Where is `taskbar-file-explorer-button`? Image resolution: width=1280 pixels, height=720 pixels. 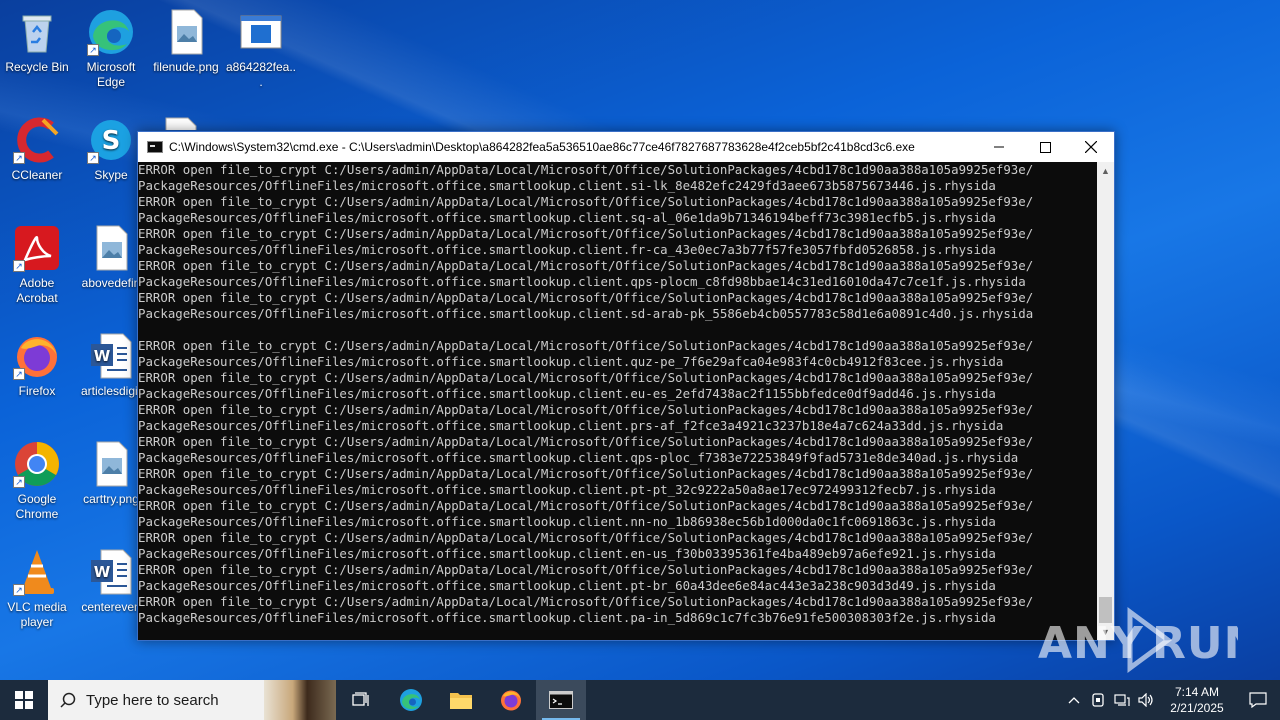
taskbar-file-explorer-button is located at coordinates (461, 700).